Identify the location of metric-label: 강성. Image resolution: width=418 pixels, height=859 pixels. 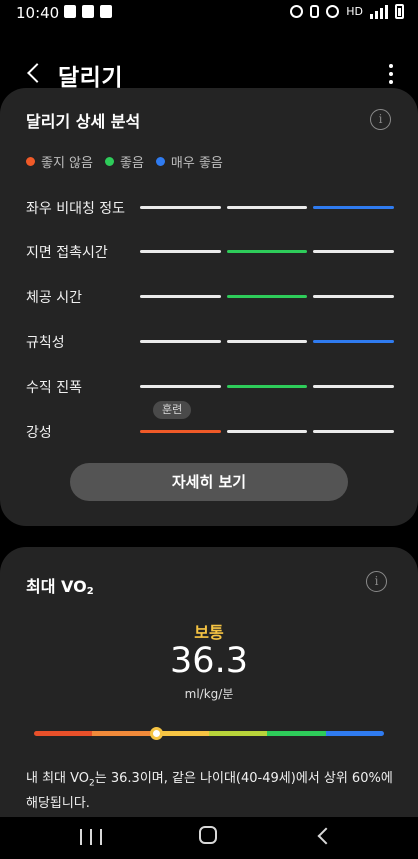
(39, 433).